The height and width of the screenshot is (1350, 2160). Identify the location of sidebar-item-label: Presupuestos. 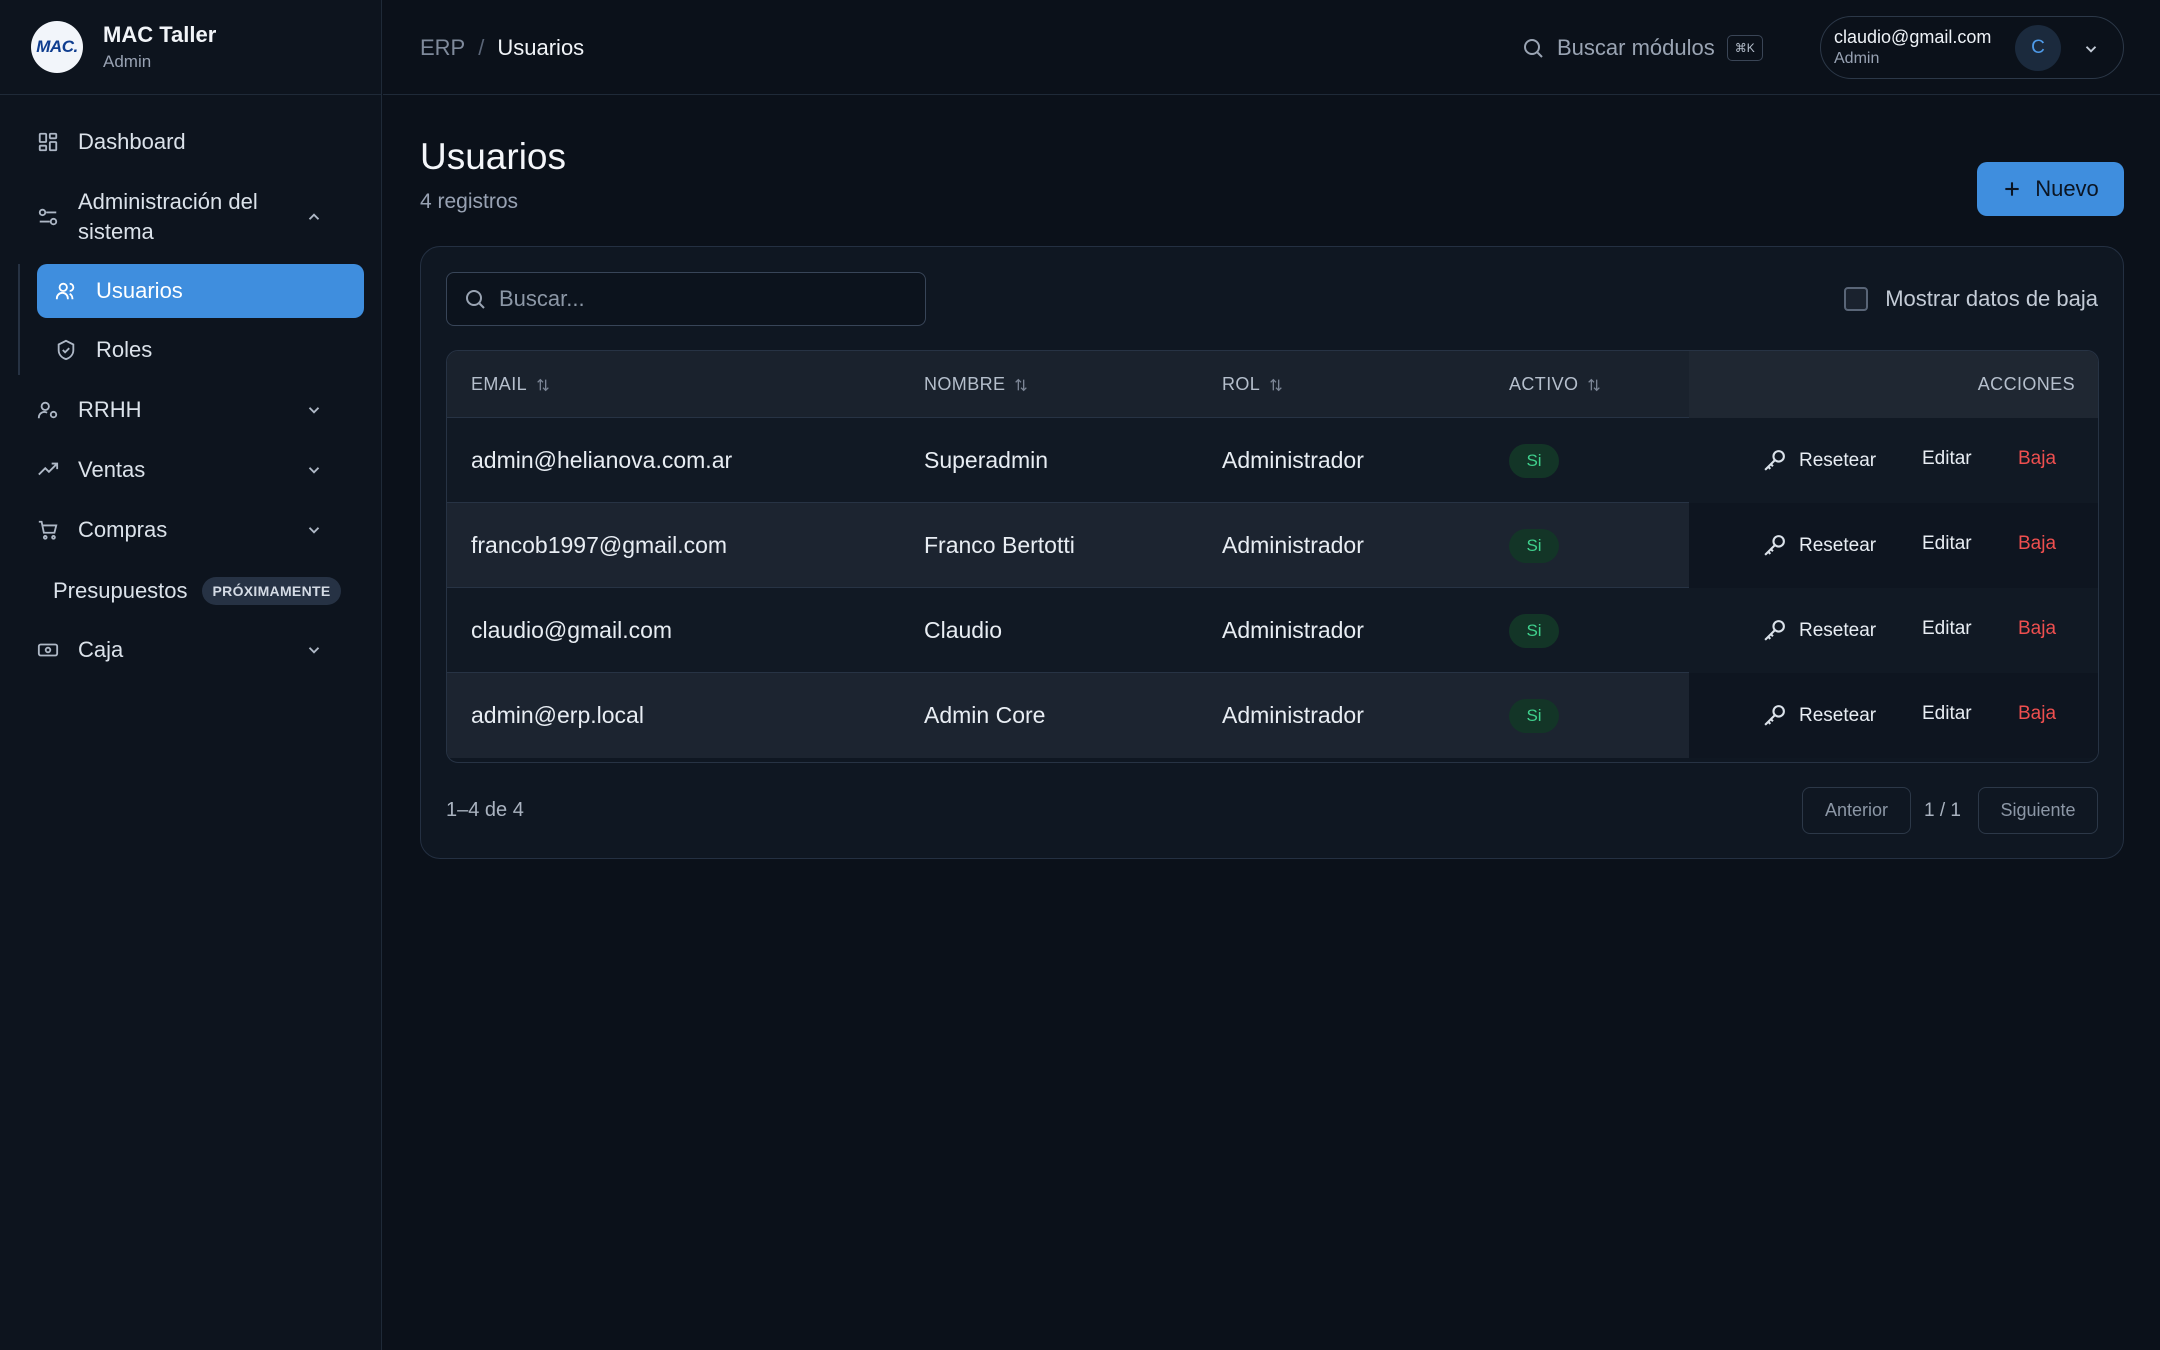
(120, 590).